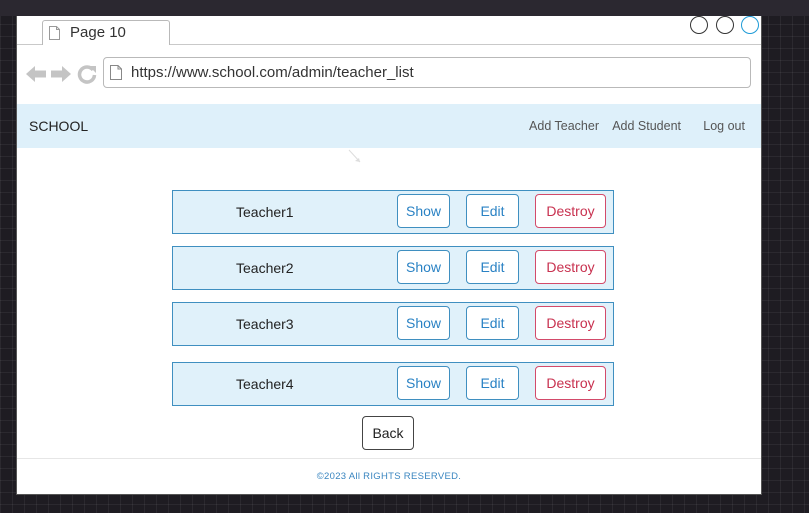 This screenshot has width=809, height=513. I want to click on canvas-top-strip, so click(404, 8).